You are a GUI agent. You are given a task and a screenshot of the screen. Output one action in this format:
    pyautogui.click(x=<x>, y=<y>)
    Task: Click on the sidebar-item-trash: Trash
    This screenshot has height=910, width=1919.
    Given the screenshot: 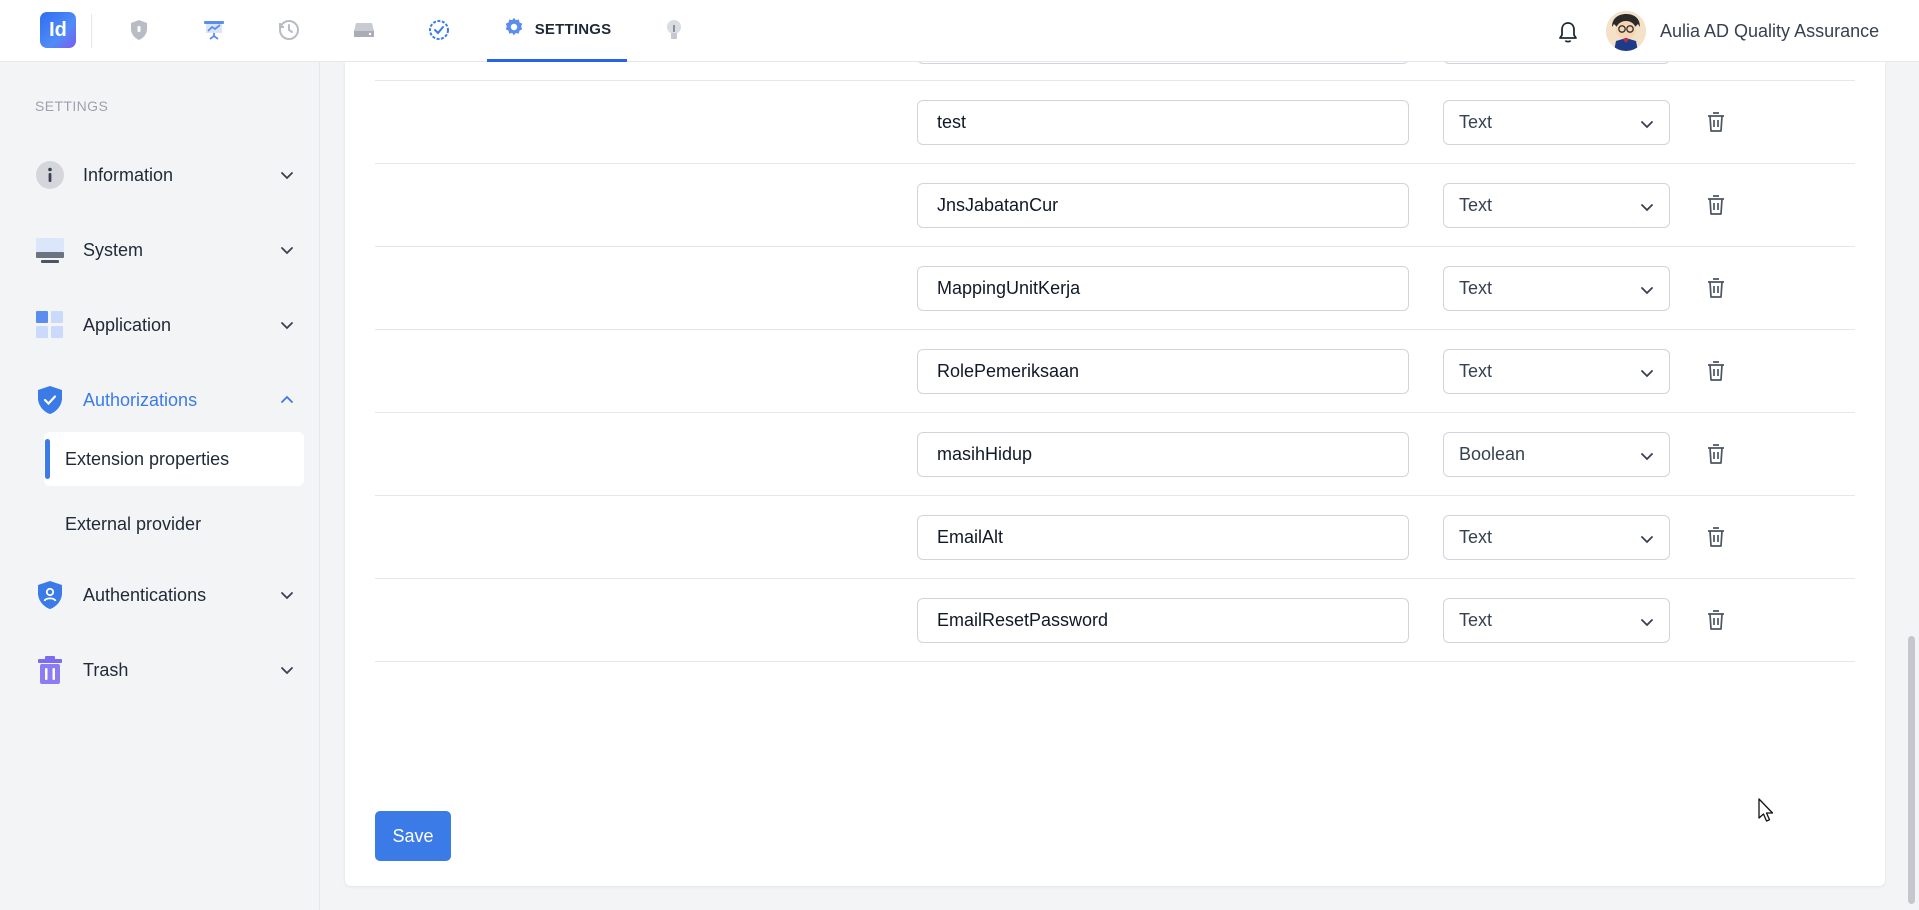 What is the action you would take?
    pyautogui.click(x=165, y=670)
    